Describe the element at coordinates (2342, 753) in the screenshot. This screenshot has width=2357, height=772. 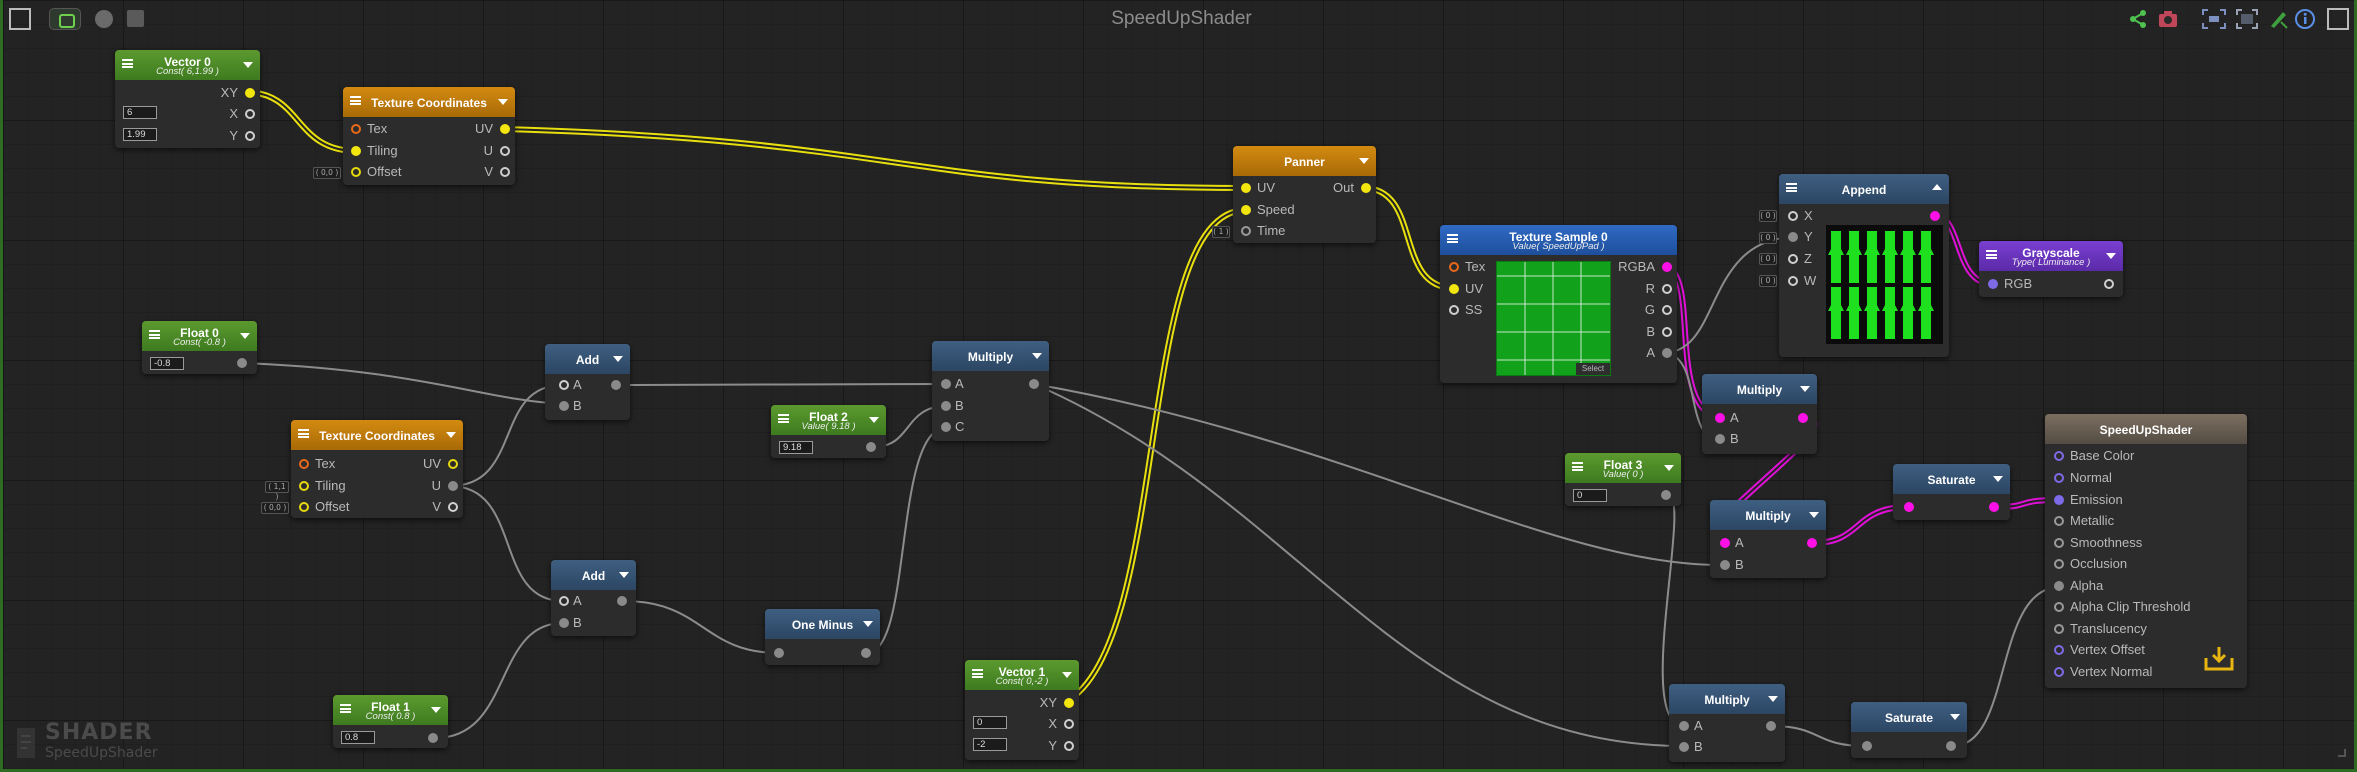
I see `resize-handle` at that location.